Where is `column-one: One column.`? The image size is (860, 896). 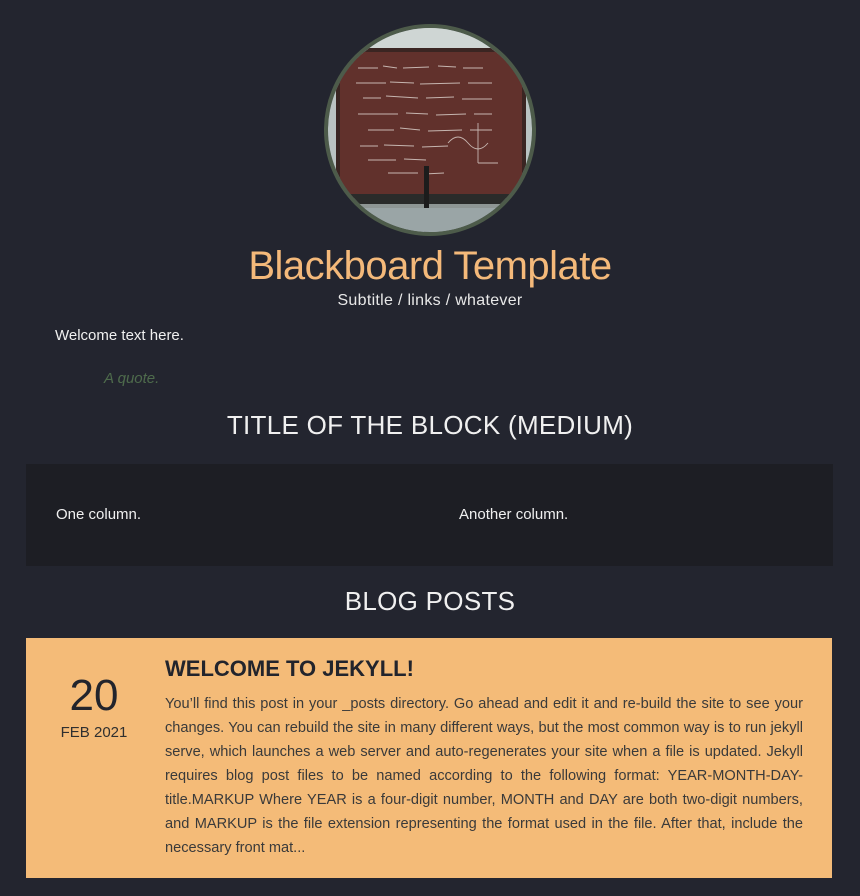 column-one: One column. is located at coordinates (99, 514).